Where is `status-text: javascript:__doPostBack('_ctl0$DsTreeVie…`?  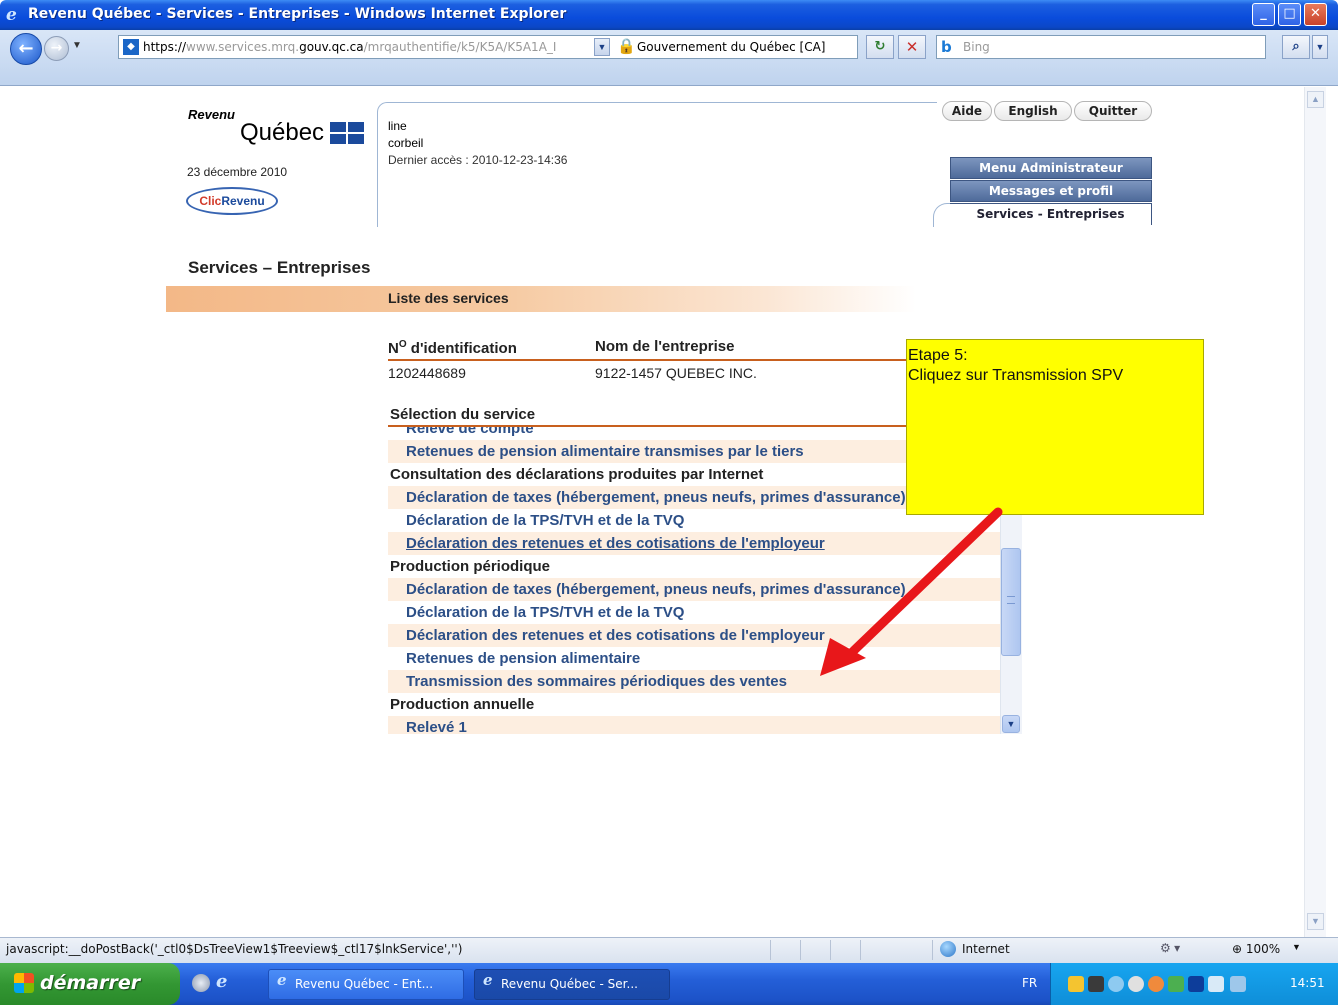 status-text: javascript:__doPostBack('_ctl0$DsTreeVie… is located at coordinates (234, 949).